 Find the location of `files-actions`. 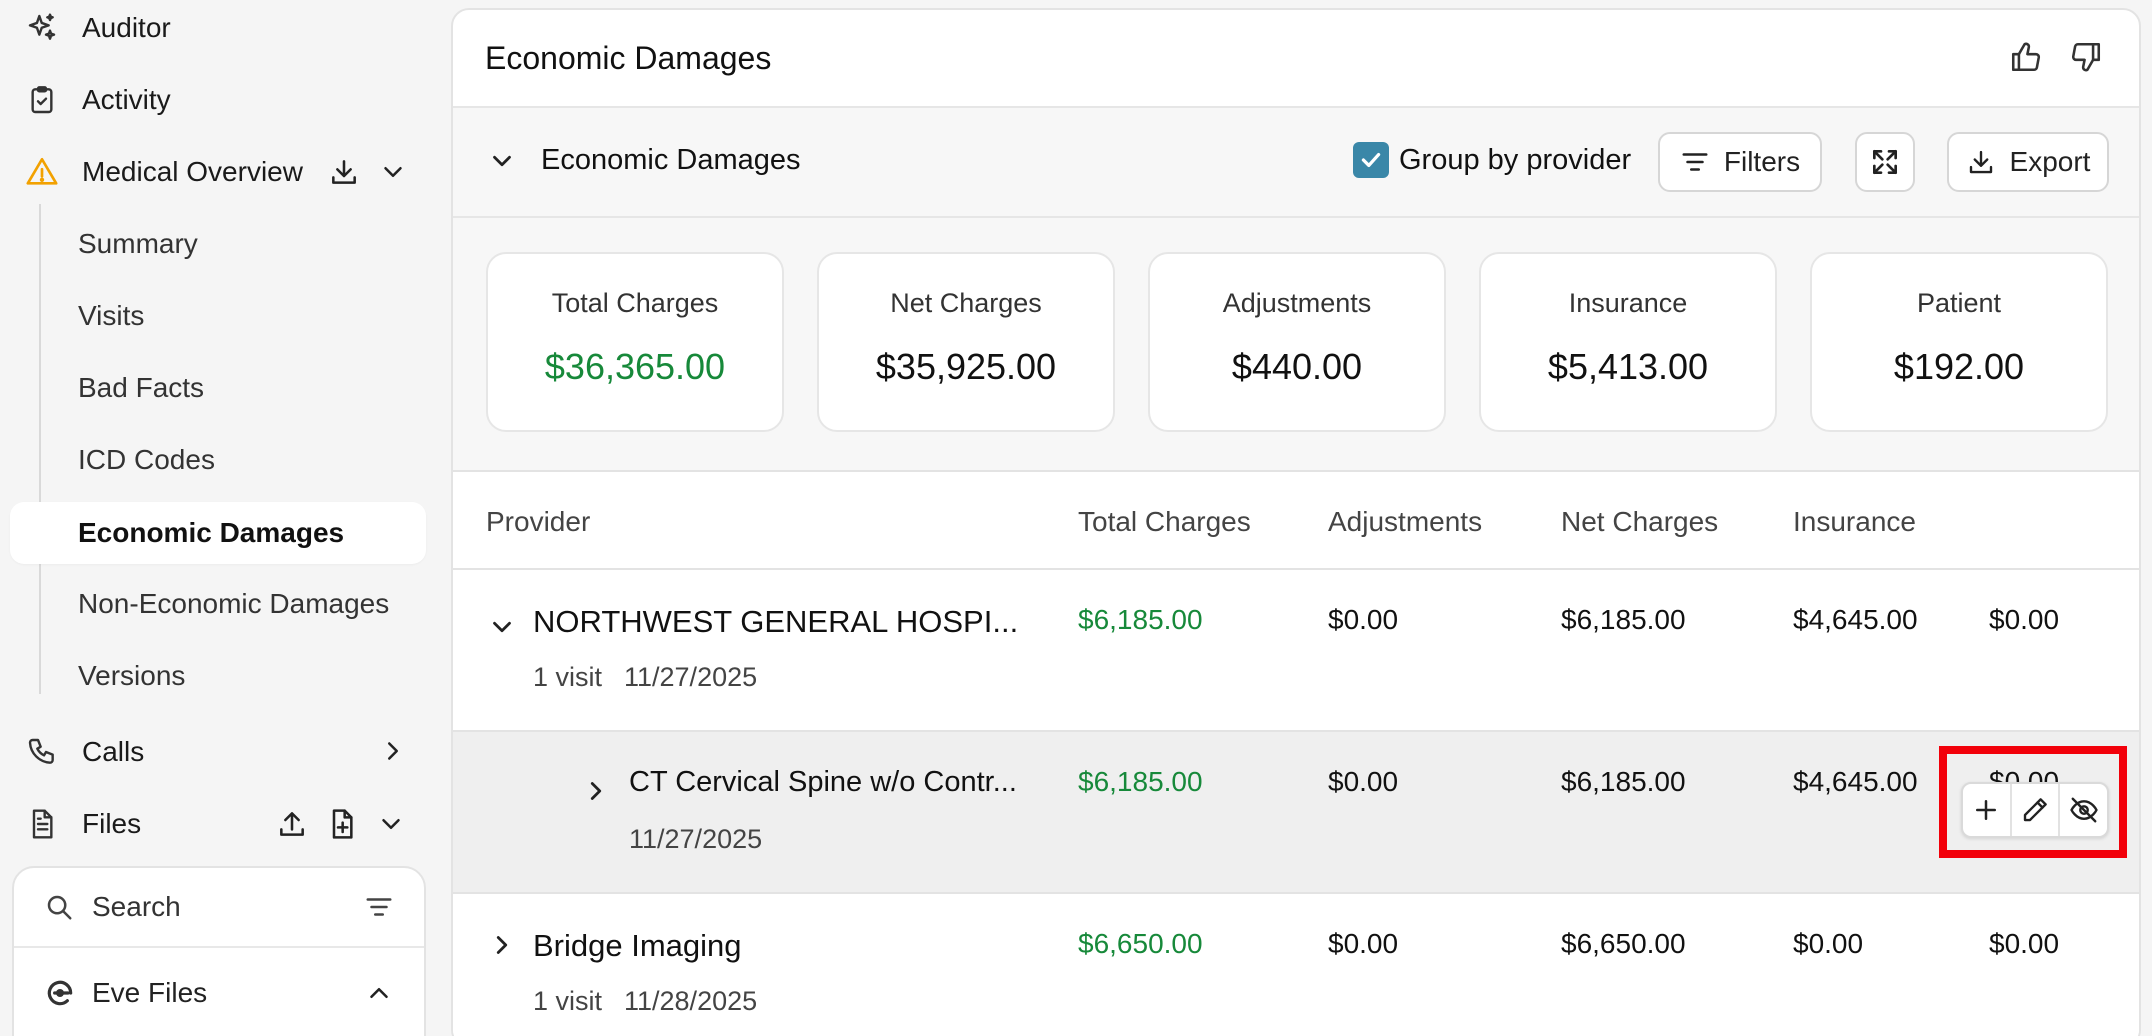

files-actions is located at coordinates (341, 824).